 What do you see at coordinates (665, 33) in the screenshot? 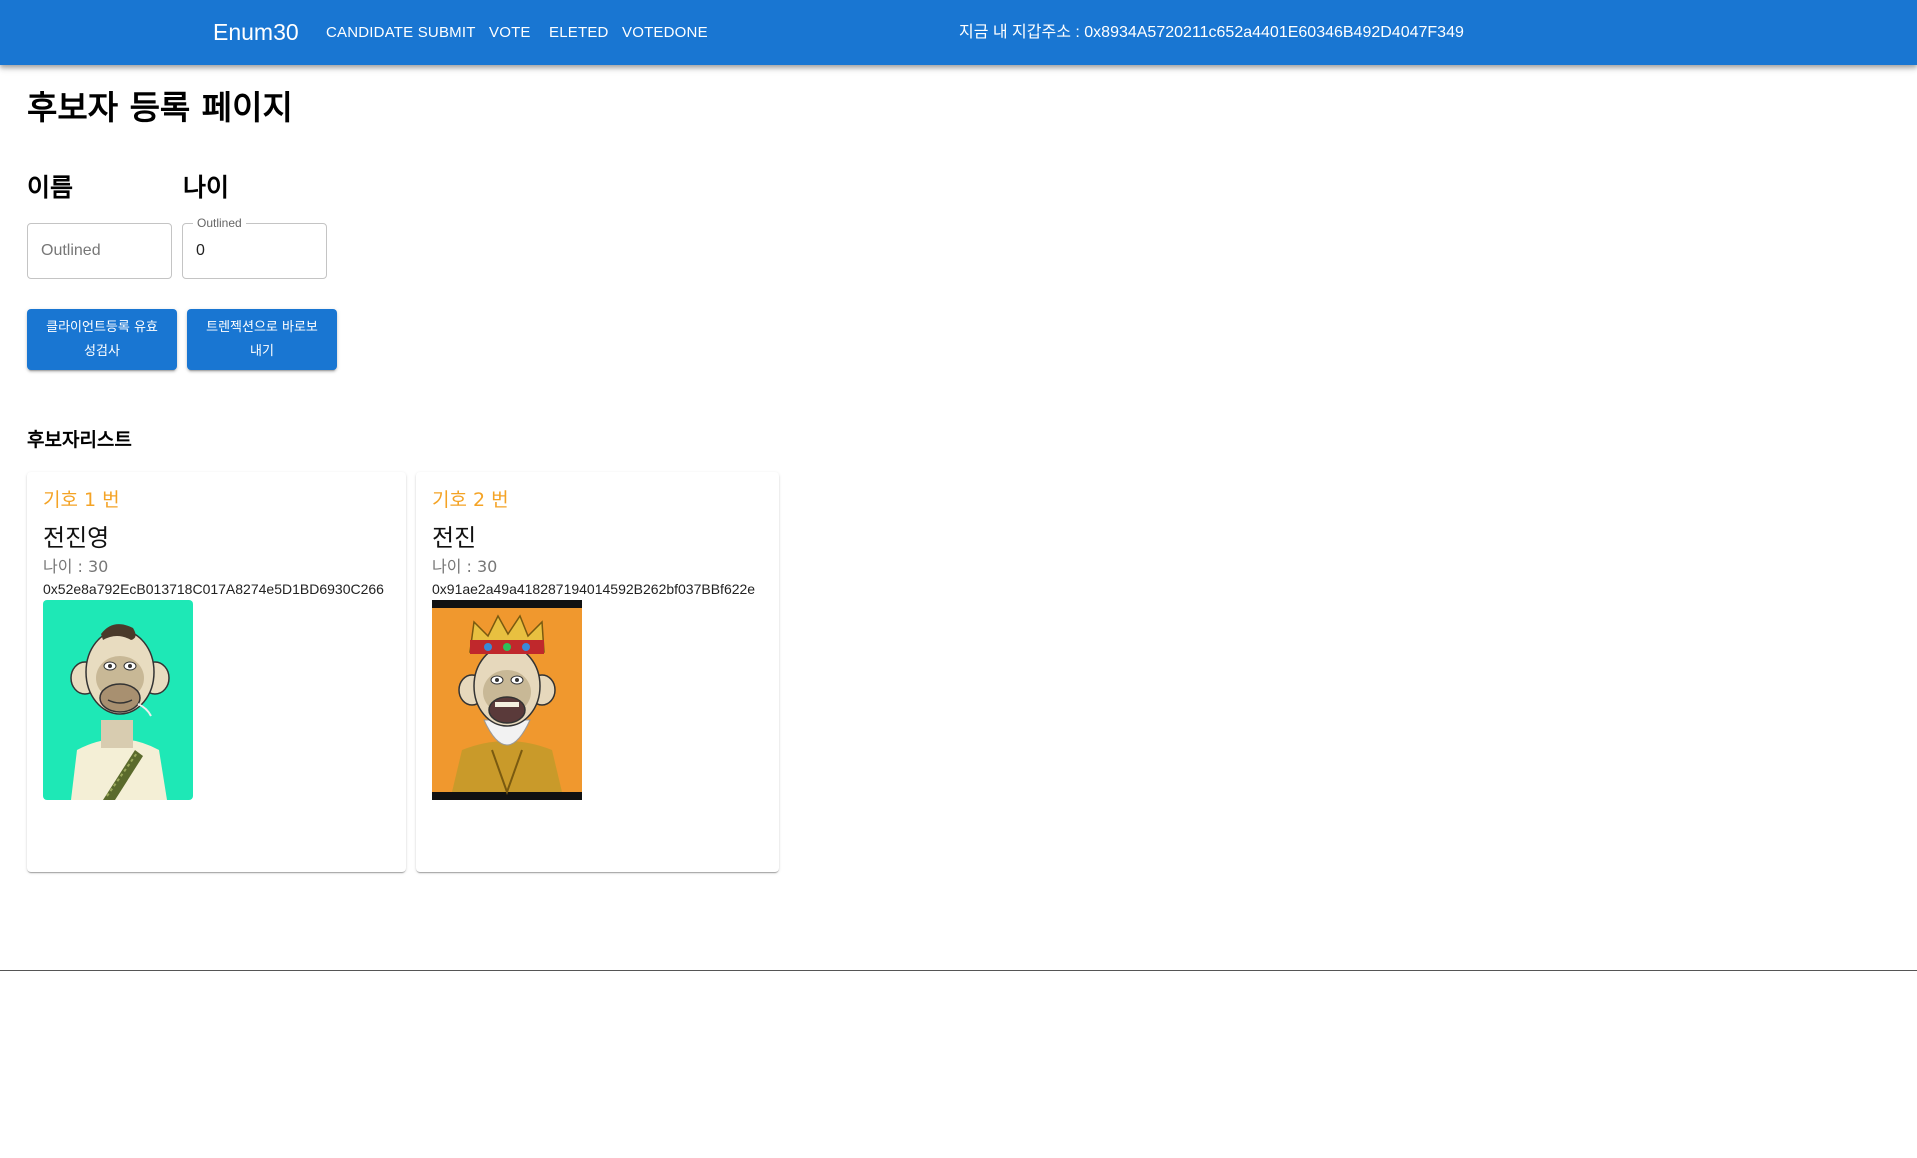
I see `nav-votedone: VOTEDONE` at bounding box center [665, 33].